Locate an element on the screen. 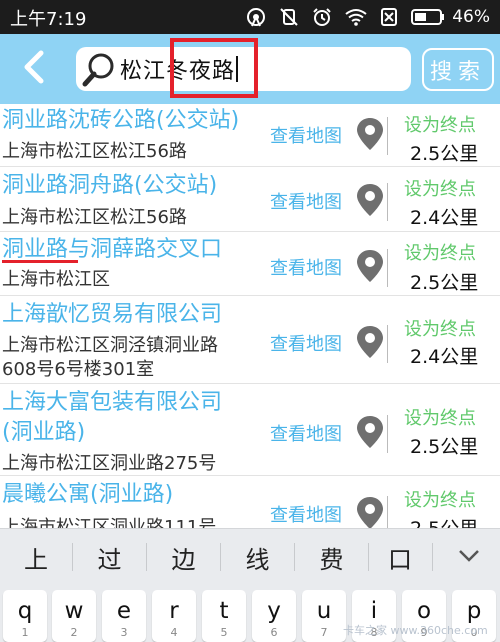  list-item: 洞业路沈砖公路(公交站) 上海市松江区松江56路 查看地图 设为终点 2.5公里 is located at coordinates (250, 135).